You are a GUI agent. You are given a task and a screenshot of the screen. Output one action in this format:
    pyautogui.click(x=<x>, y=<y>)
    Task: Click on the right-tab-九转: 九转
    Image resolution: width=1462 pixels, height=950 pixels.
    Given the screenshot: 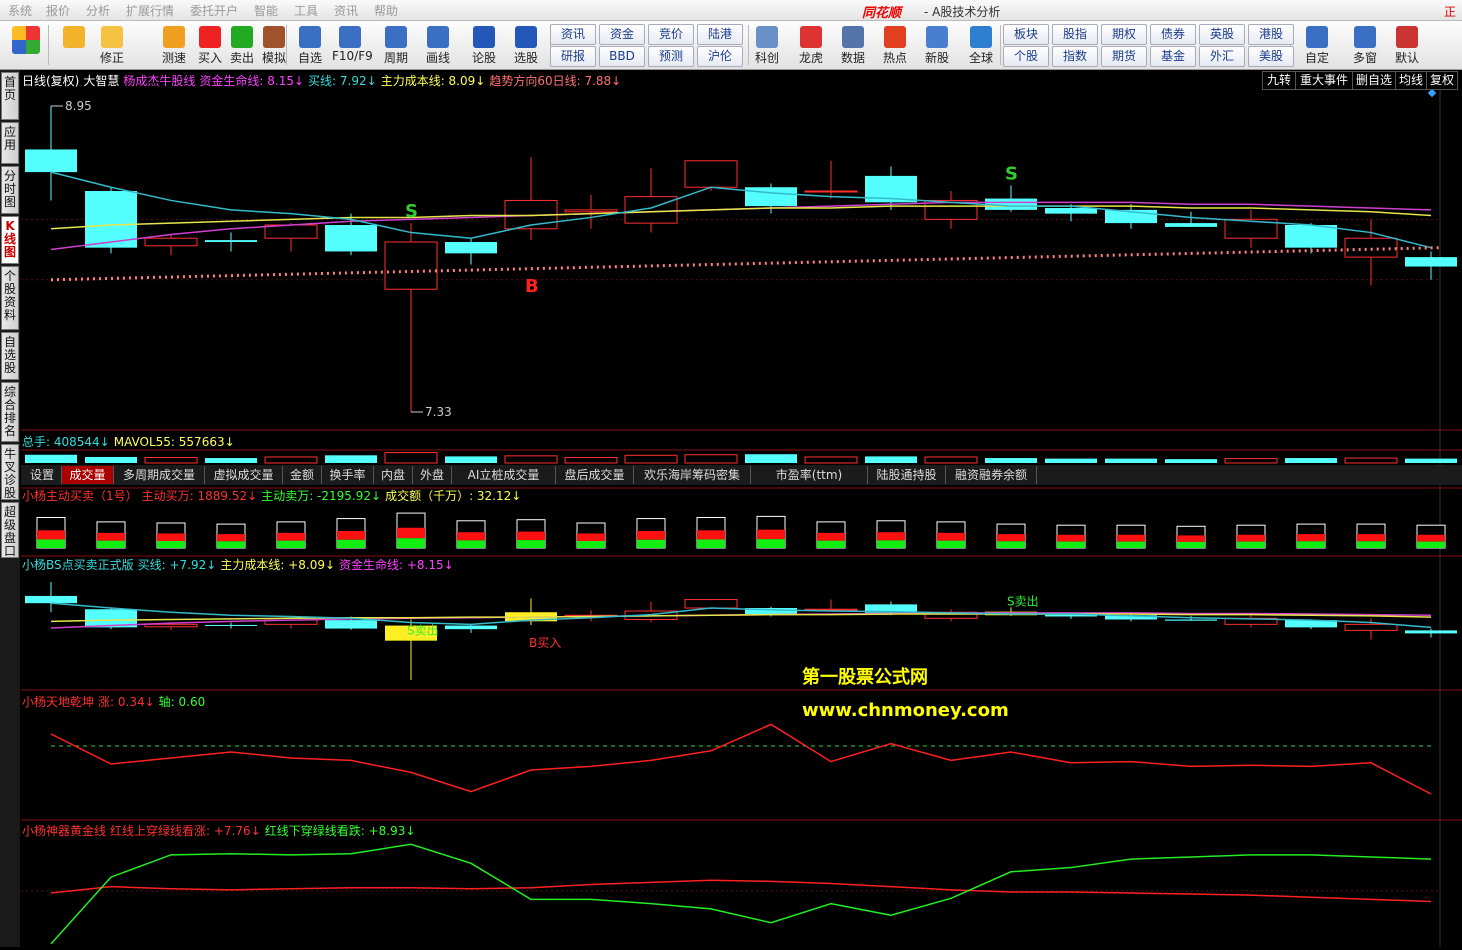 What is the action you would take?
    pyautogui.click(x=1279, y=80)
    